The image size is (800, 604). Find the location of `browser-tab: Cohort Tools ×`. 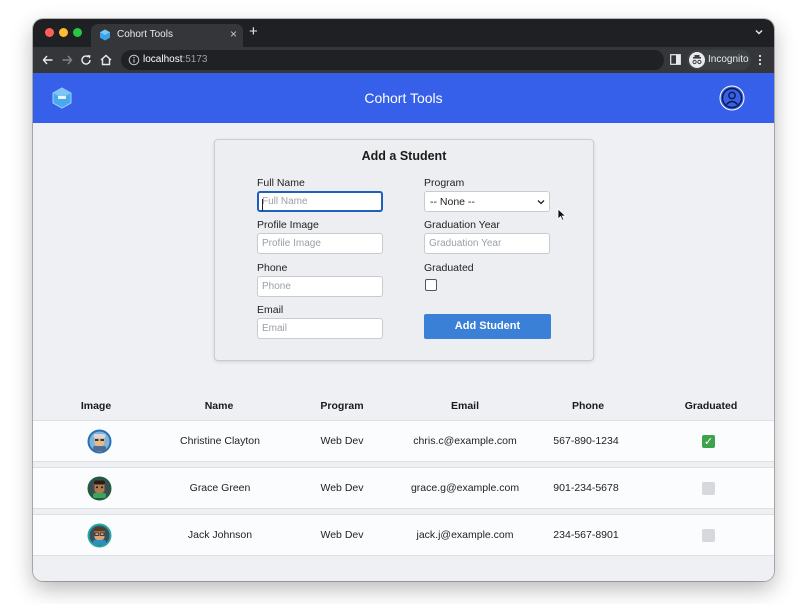

browser-tab: Cohort Tools × is located at coordinates (167, 35).